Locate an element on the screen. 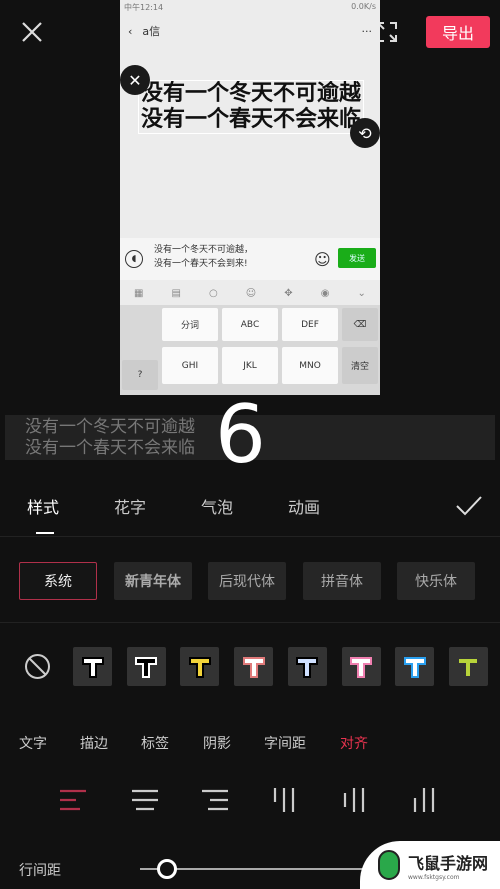 The width and height of the screenshot is (500, 889). back-icon: ‹ is located at coordinates (130, 31).